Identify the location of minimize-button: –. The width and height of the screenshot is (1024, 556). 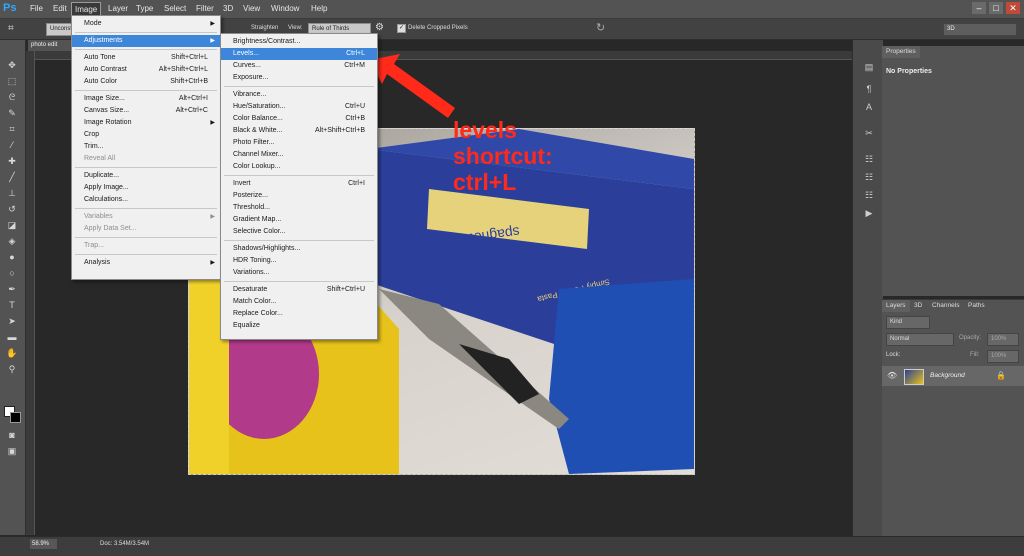
(979, 8).